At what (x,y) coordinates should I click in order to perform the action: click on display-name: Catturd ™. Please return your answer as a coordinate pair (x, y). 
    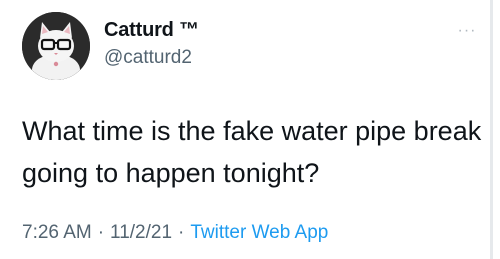
    Looking at the image, I should click on (151, 30).